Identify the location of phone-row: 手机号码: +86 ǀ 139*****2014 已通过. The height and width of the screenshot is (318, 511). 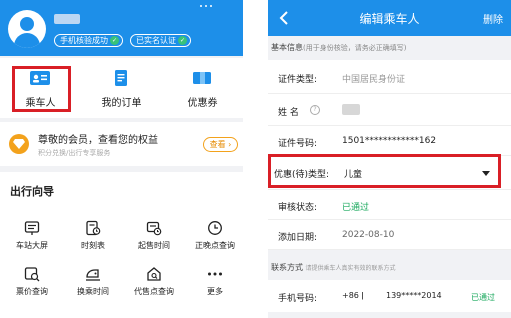
(389, 296).